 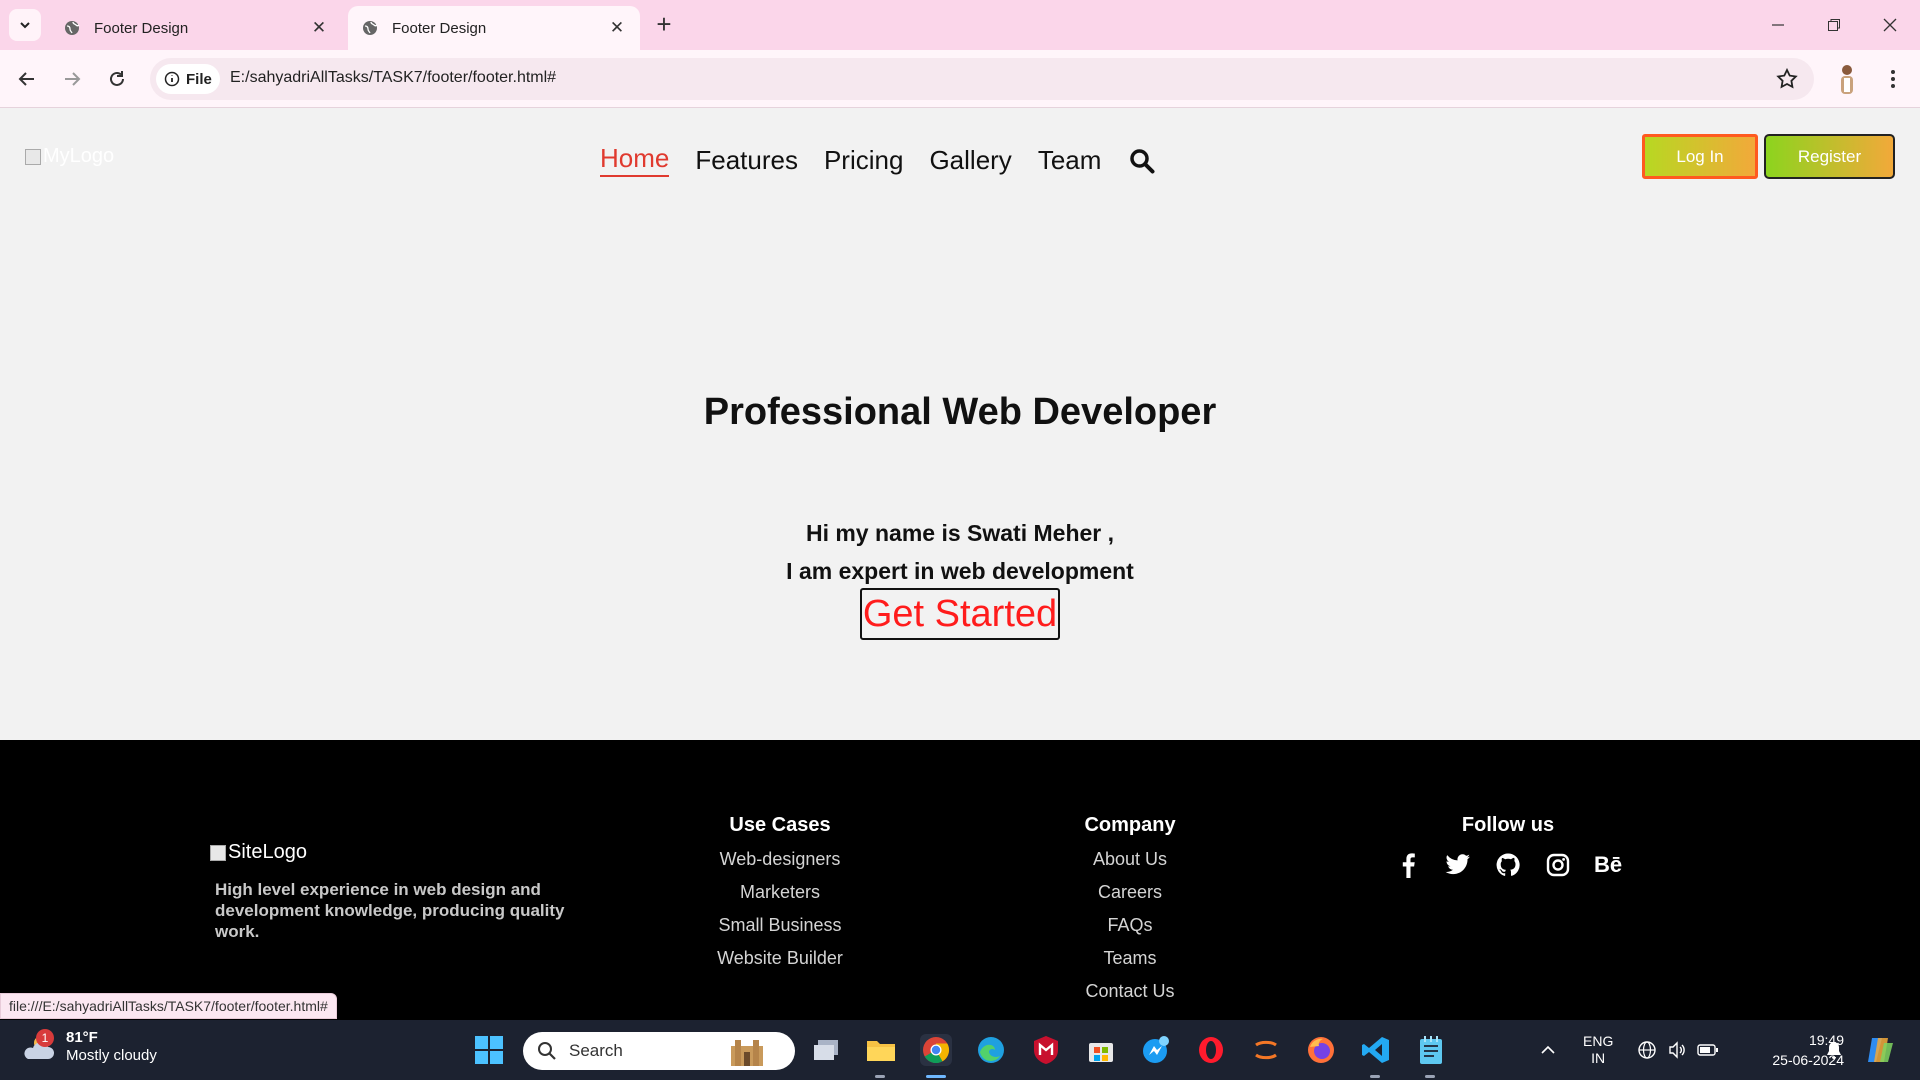 I want to click on facebook-icon, so click(x=1408, y=865).